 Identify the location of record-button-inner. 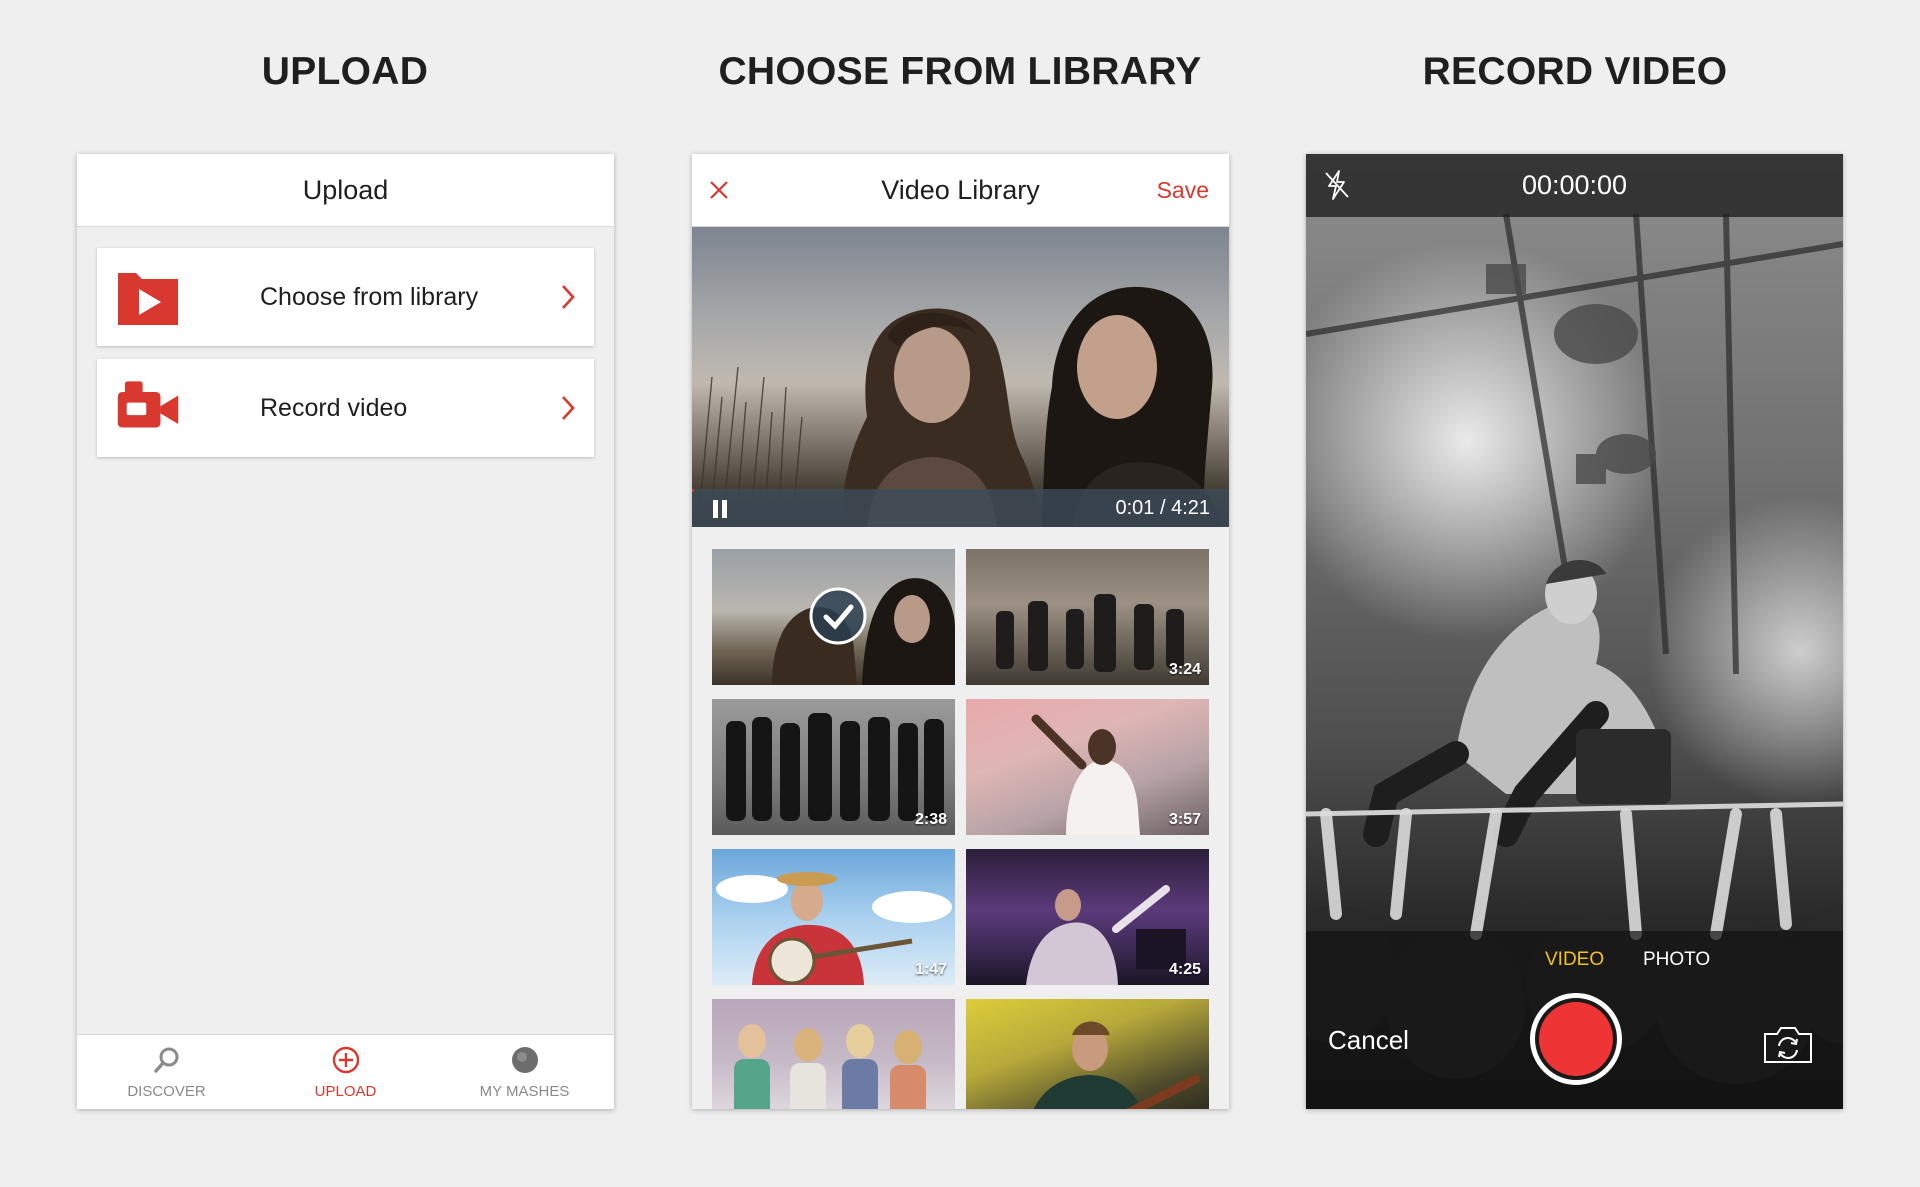
(1576, 1039).